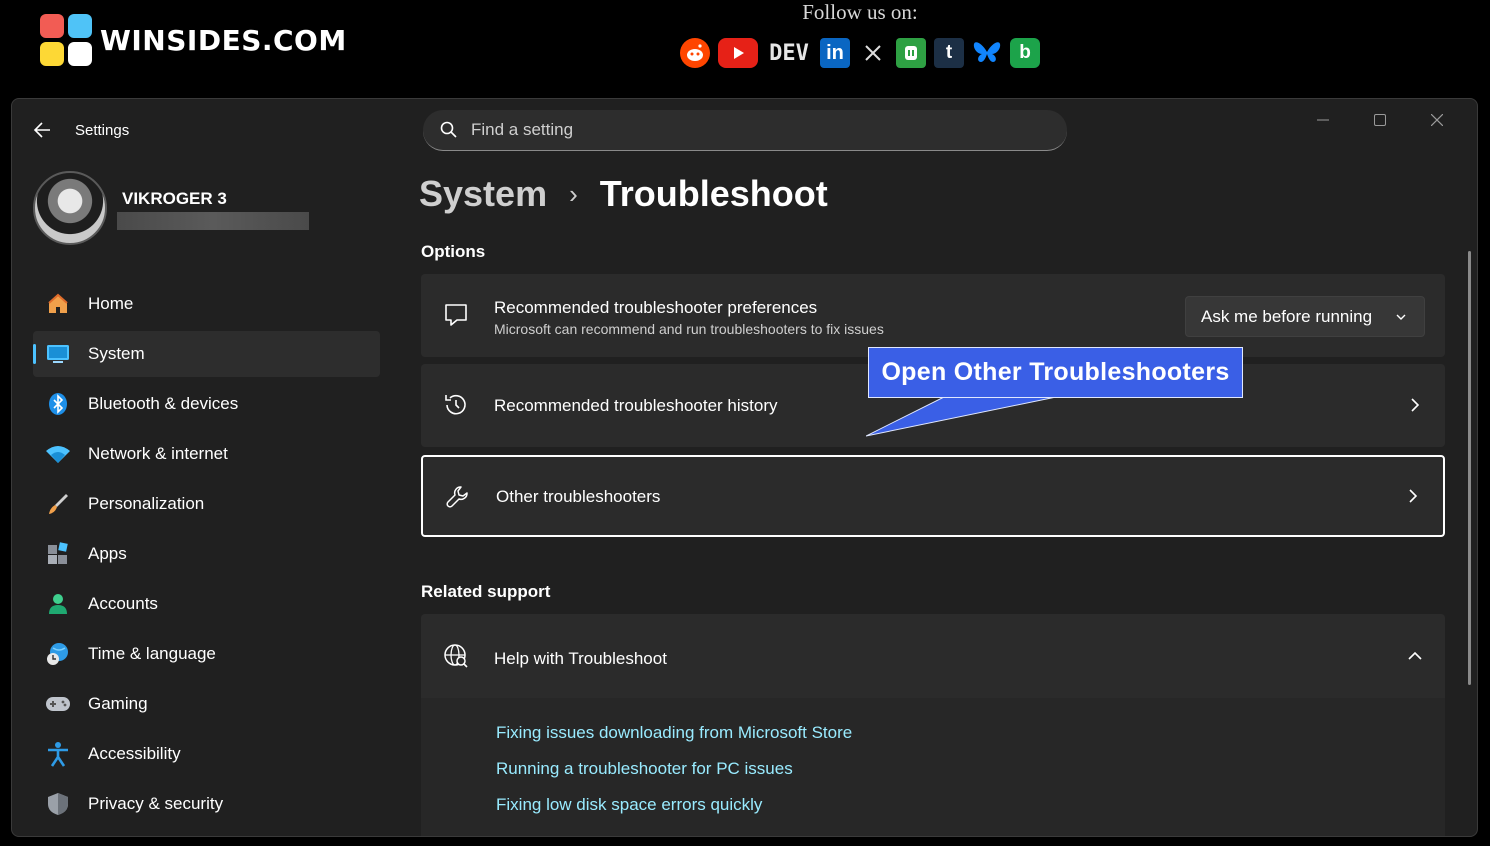 This screenshot has height=846, width=1490. What do you see at coordinates (152, 653) in the screenshot?
I see `sidebar-item-label: Time & language` at bounding box center [152, 653].